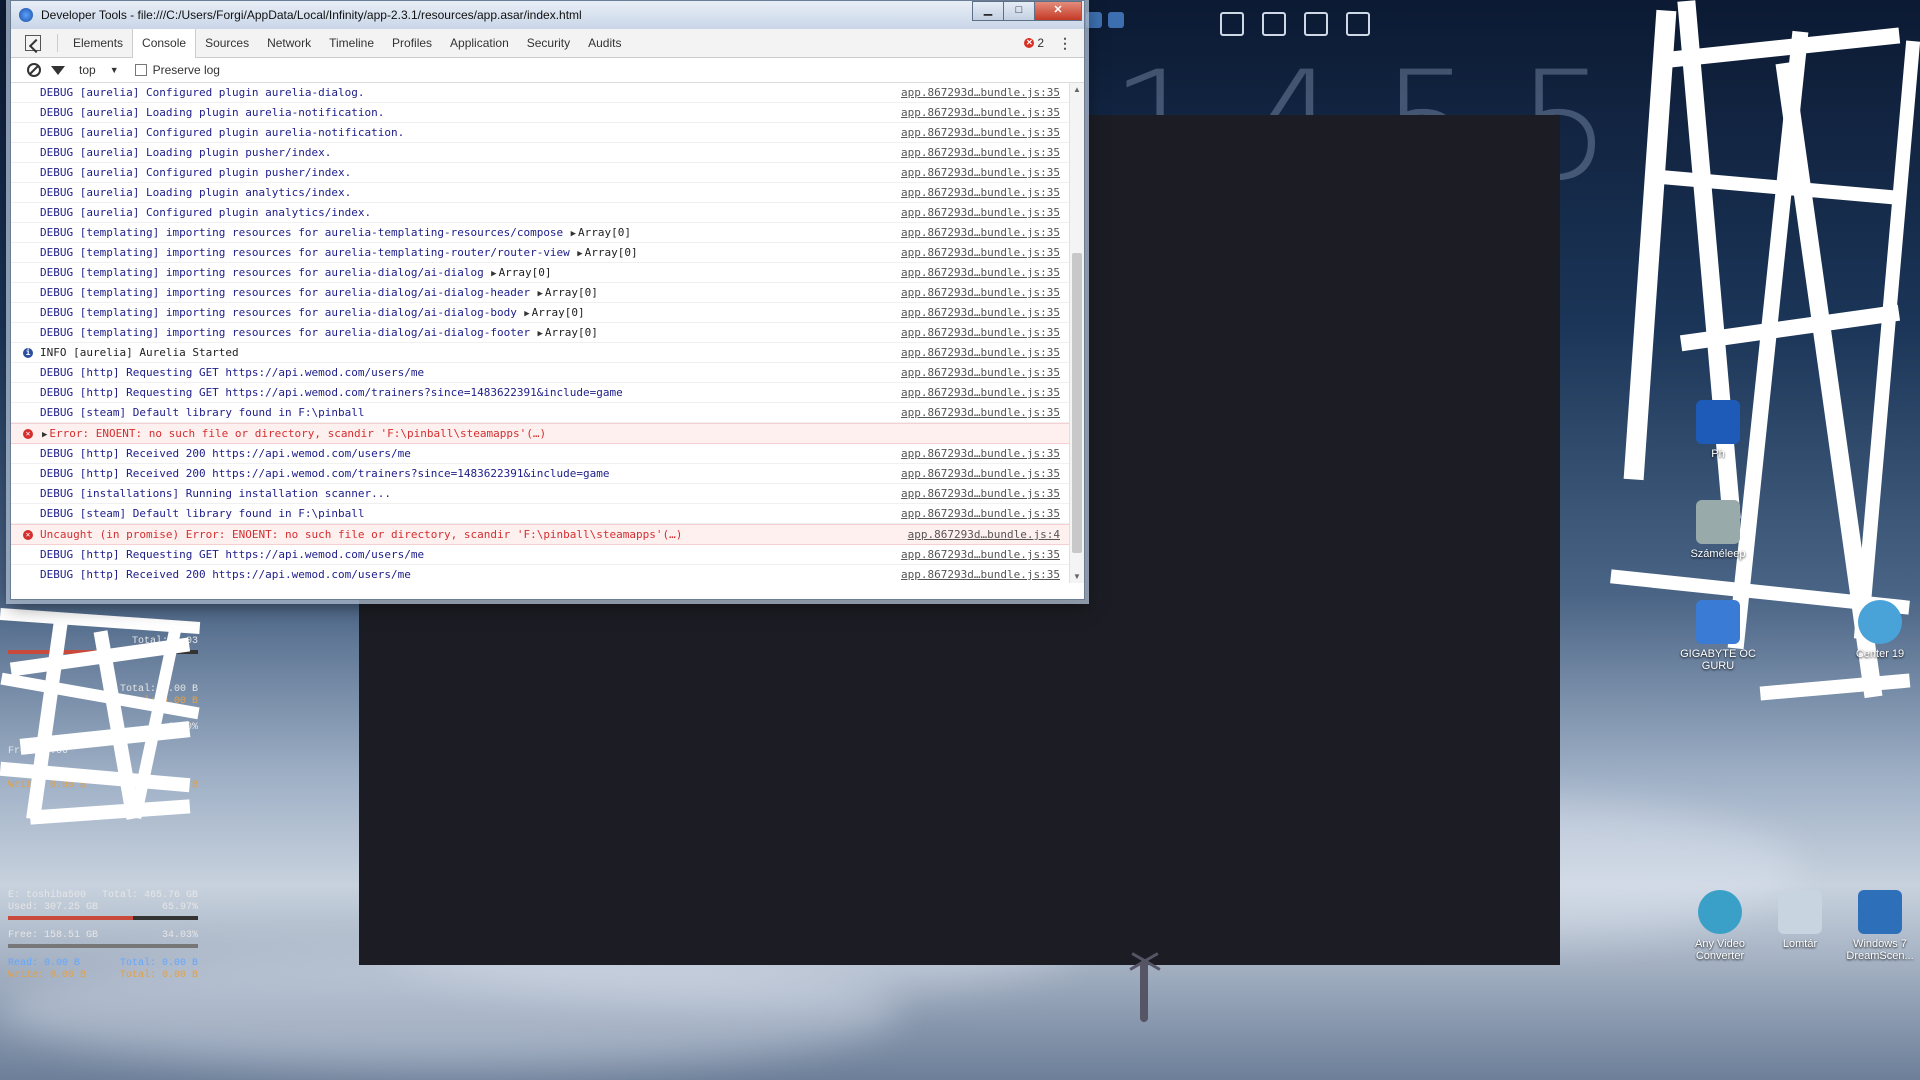 The height and width of the screenshot is (1080, 1920). I want to click on inspect-element-icon, so click(33, 43).